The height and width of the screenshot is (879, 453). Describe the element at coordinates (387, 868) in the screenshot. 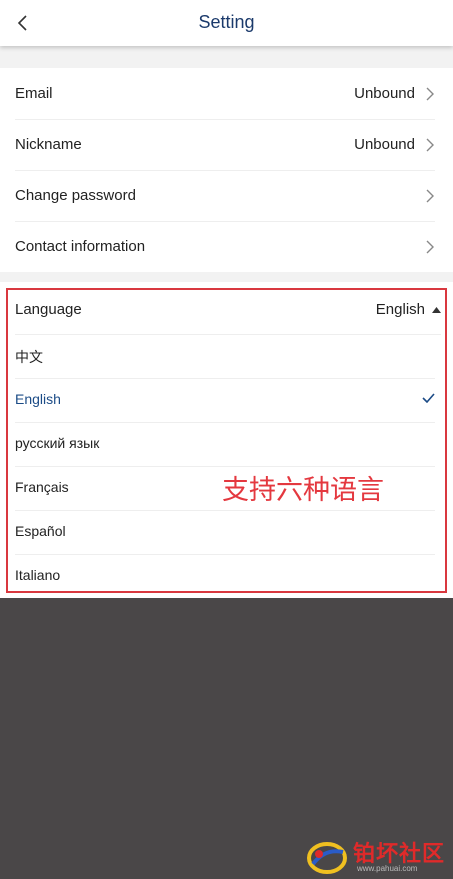

I see `watermark-url: www.pahuai.com` at that location.